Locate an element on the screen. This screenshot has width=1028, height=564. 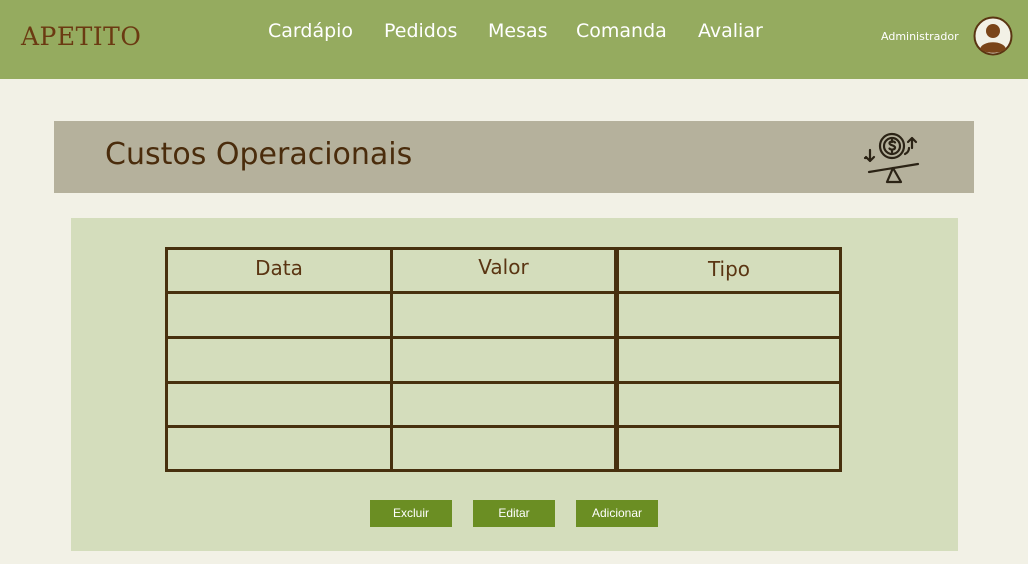
operational-costs-balance-icon is located at coordinates (891, 158).